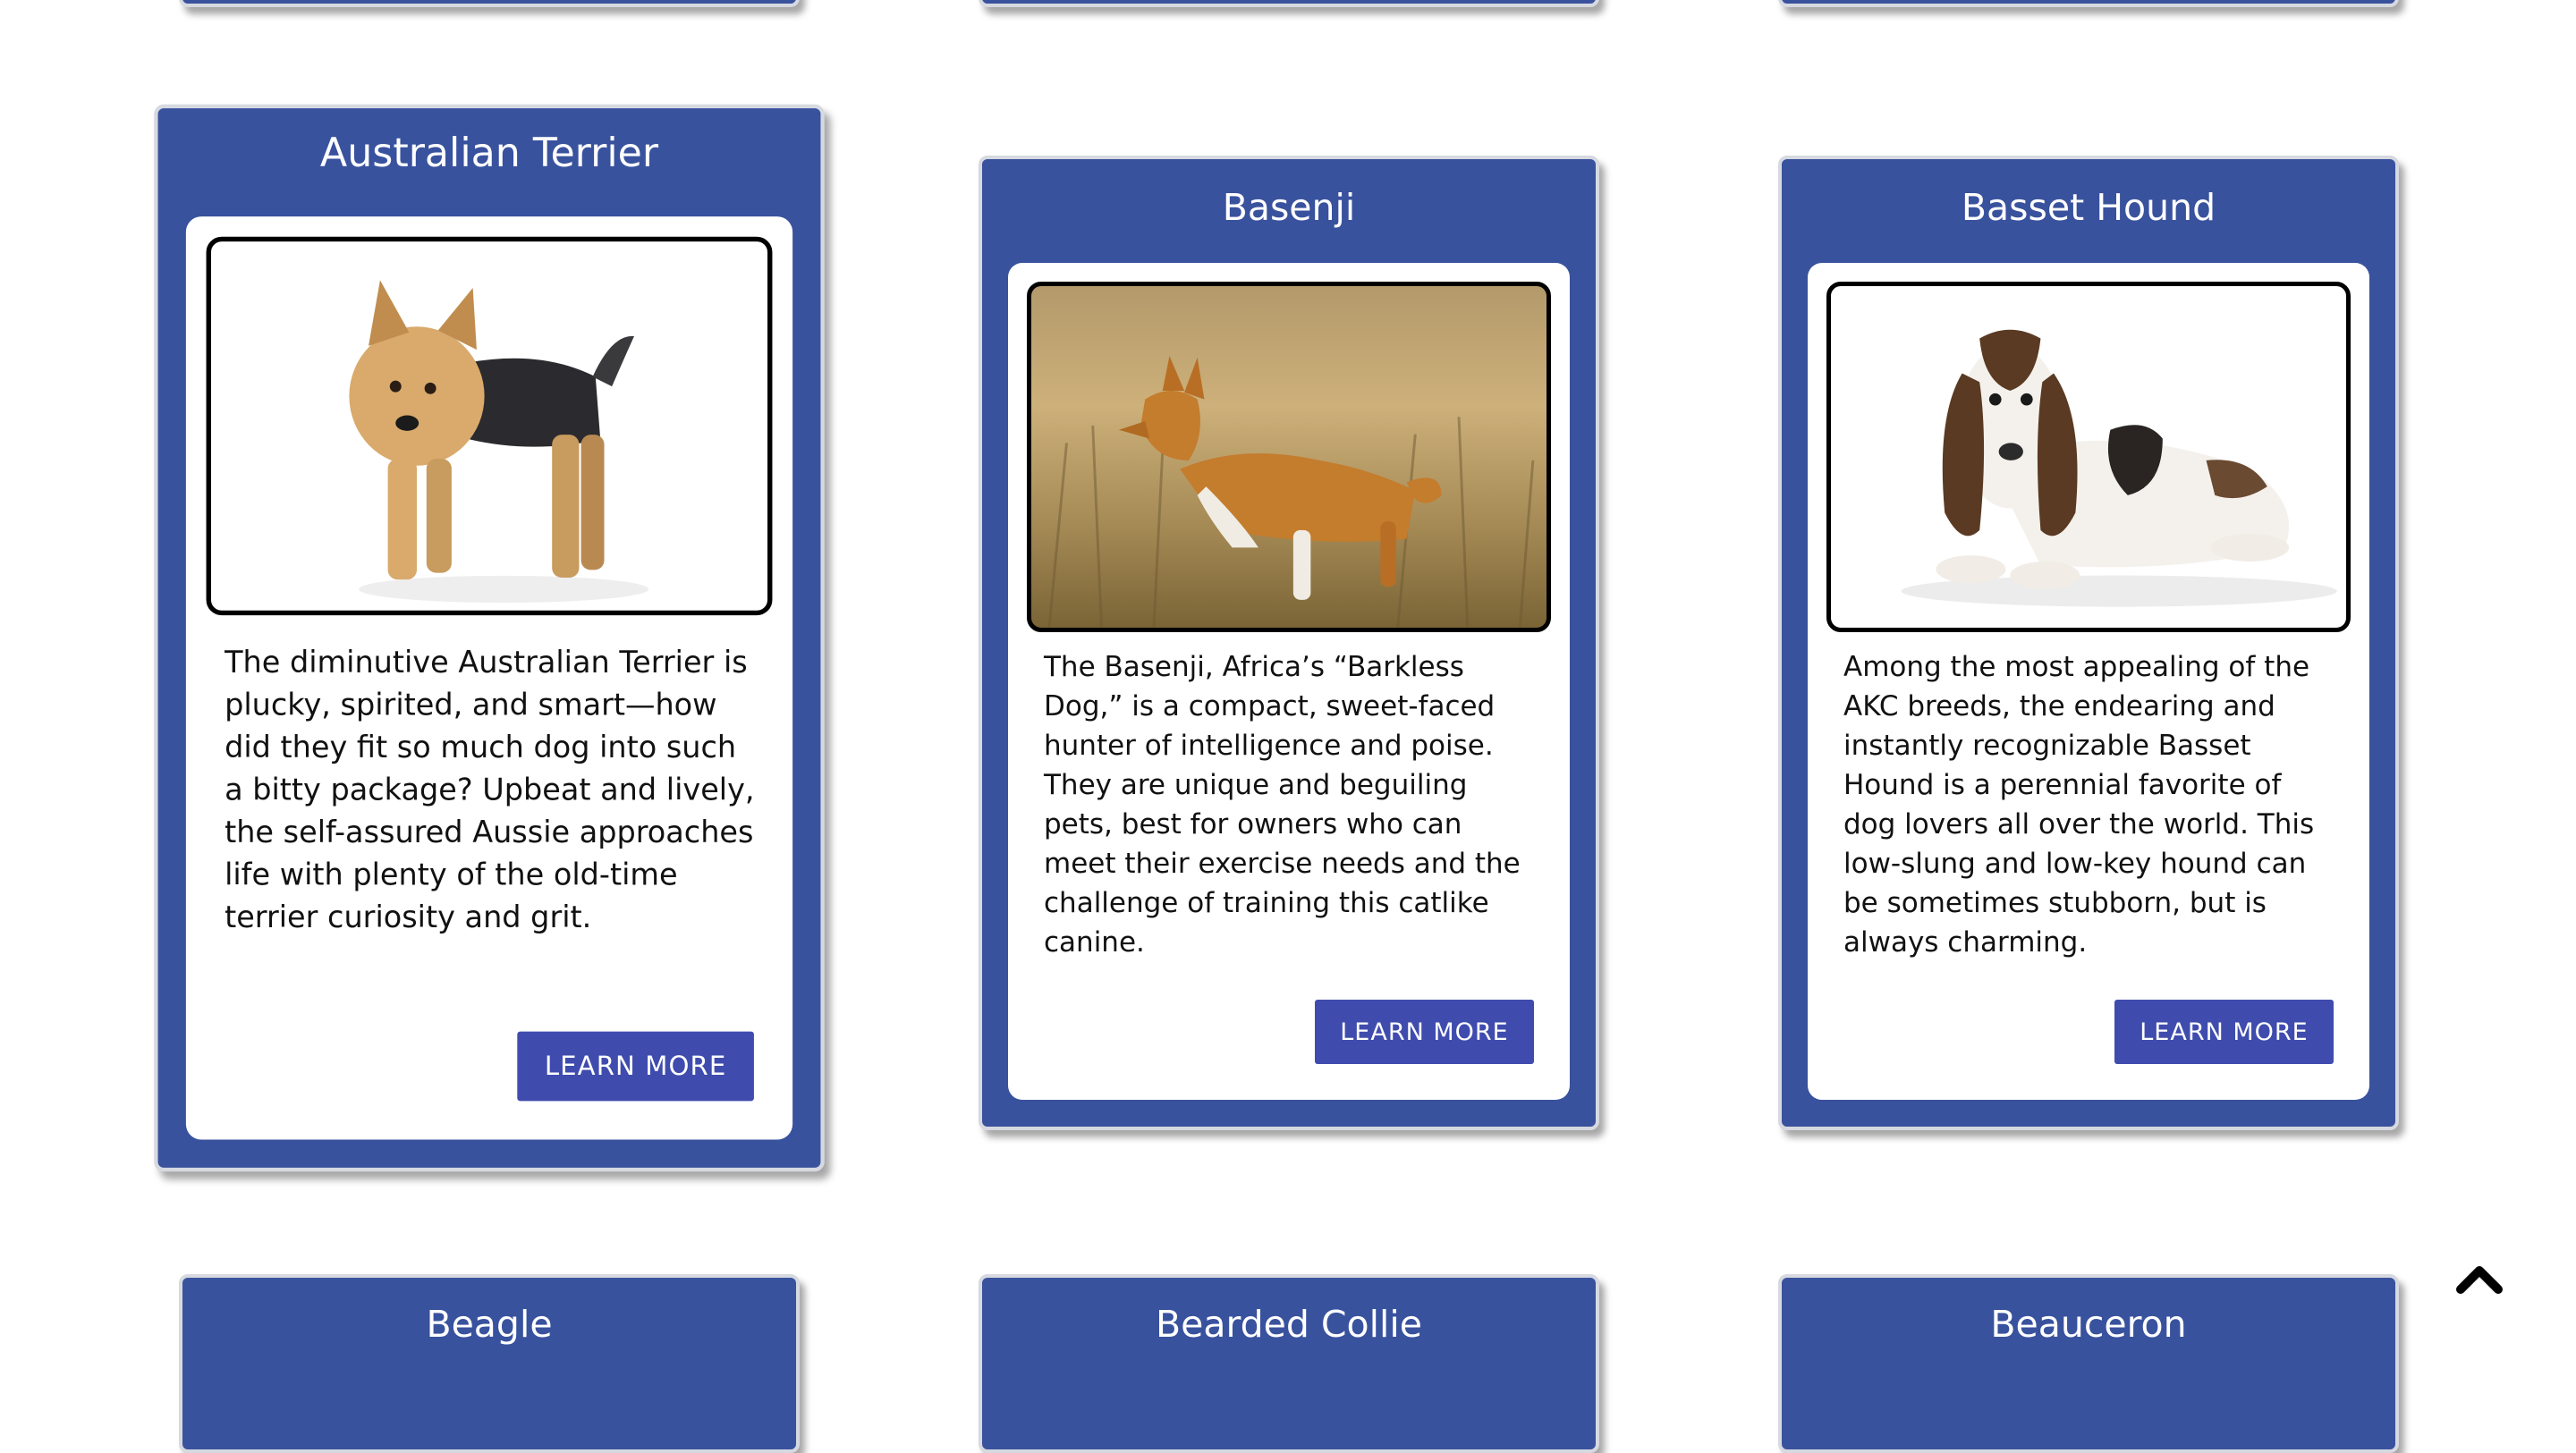  Describe the element at coordinates (489, 426) in the screenshot. I see `australian-terrier-photo` at that location.